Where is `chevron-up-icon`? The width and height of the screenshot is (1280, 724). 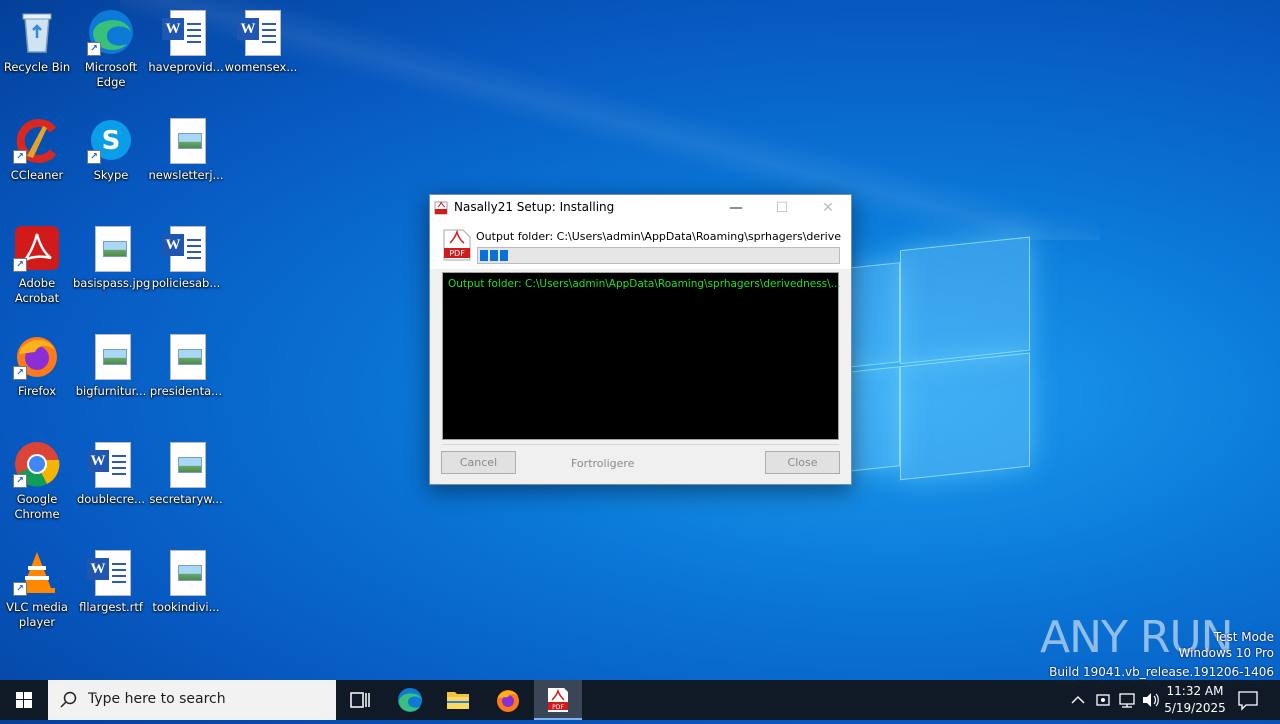 chevron-up-icon is located at coordinates (1078, 700).